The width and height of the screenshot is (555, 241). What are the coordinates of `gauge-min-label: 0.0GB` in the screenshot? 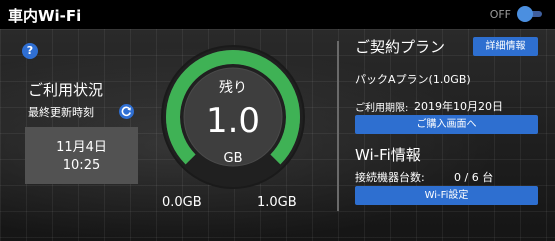 It's located at (182, 202).